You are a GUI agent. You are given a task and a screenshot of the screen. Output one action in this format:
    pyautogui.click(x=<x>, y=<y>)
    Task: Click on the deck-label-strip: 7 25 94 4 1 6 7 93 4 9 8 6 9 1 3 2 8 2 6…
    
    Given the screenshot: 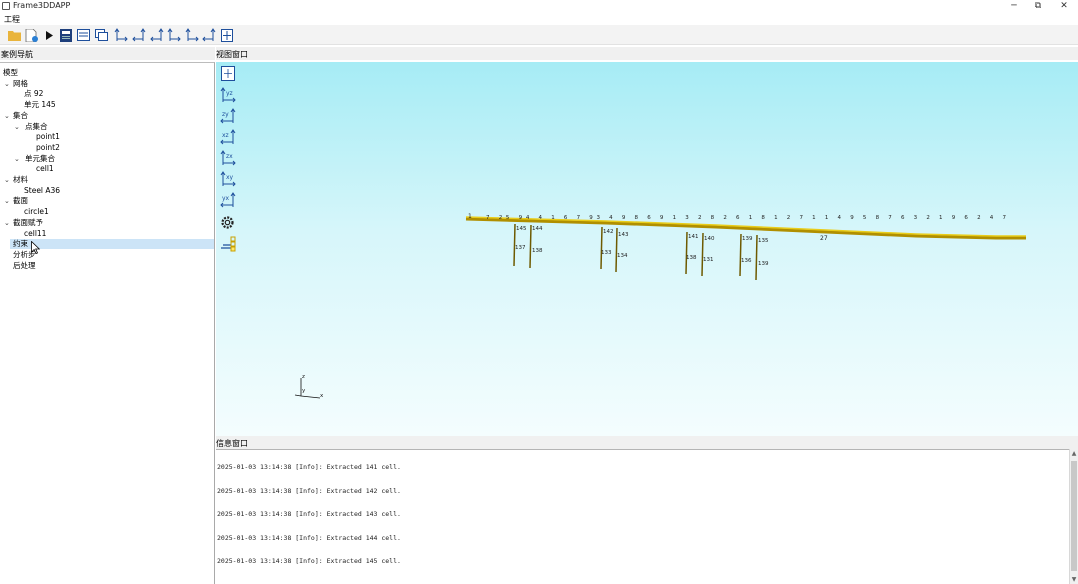 What is the action you would take?
    pyautogui.click(x=746, y=218)
    